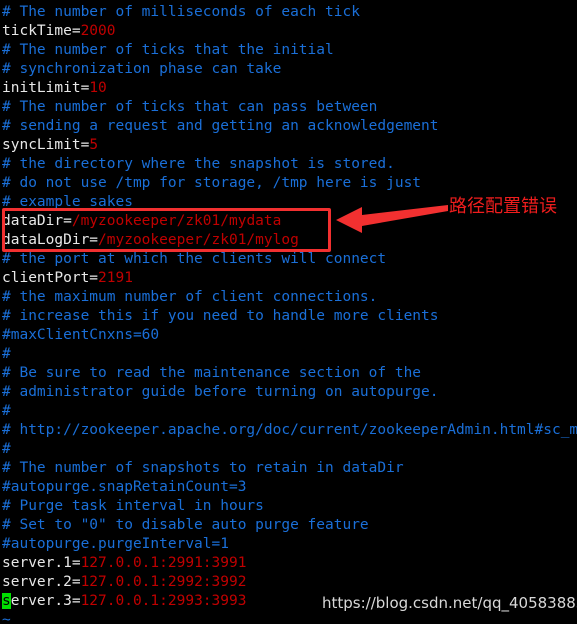  What do you see at coordinates (289, 506) in the screenshot?
I see `config-line: # Purge task interval in hours` at bounding box center [289, 506].